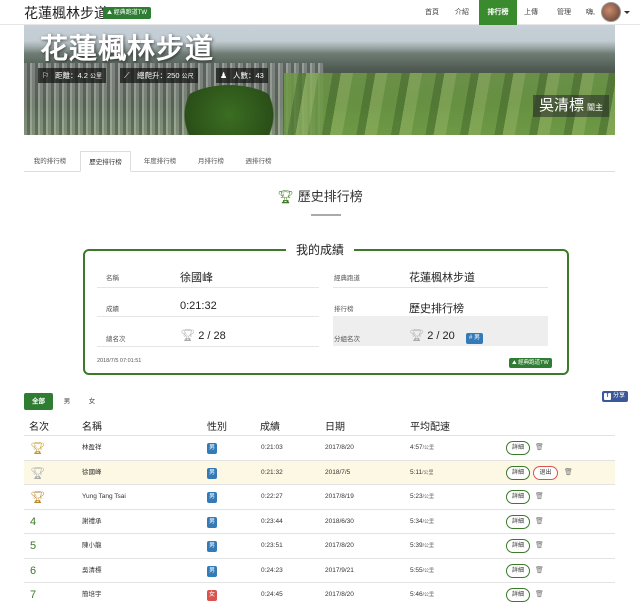 The image size is (640, 612). I want to click on avg-pace-value: 5:11, so click(416, 472).